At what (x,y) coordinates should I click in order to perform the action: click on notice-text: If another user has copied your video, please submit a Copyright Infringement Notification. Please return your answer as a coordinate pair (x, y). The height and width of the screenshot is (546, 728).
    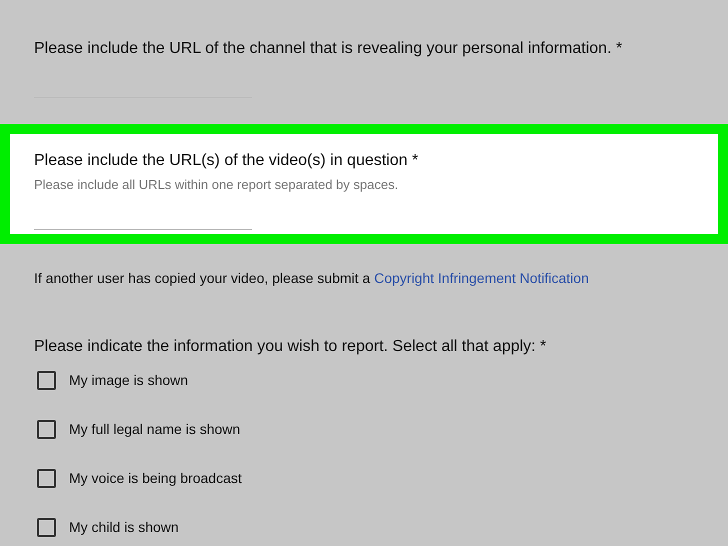
    Looking at the image, I should click on (311, 278).